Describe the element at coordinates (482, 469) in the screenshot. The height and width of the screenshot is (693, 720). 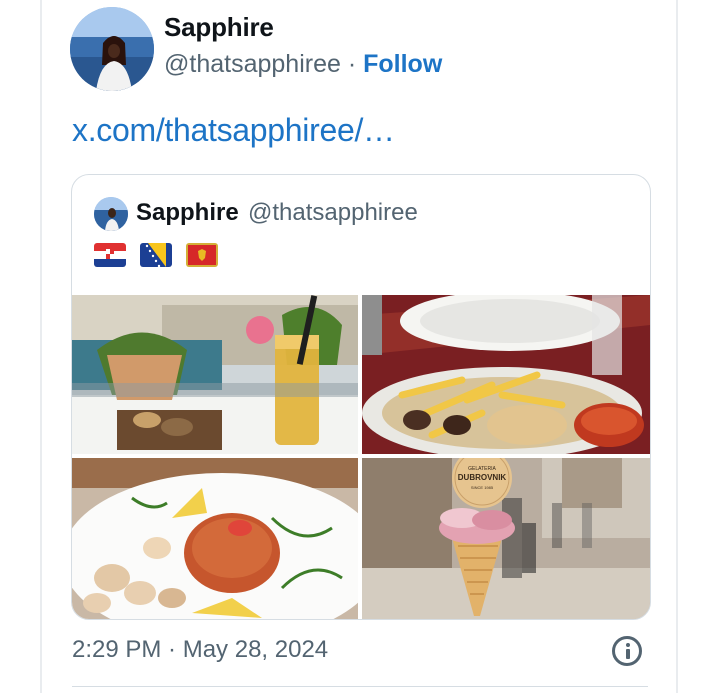
I see `svg-text: GELATERIA` at that location.